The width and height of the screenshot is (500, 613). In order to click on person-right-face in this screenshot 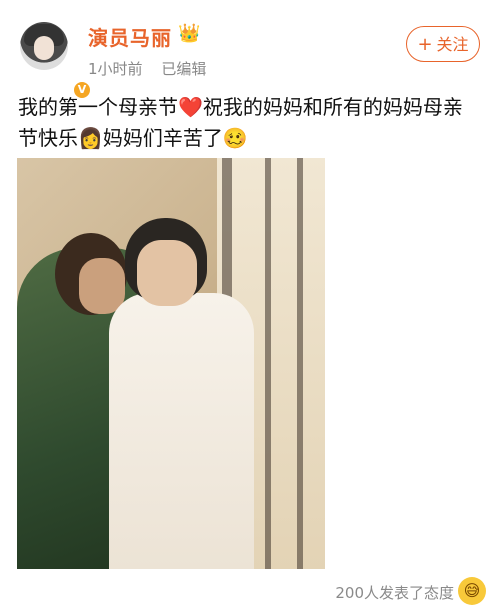, I will do `click(167, 273)`.